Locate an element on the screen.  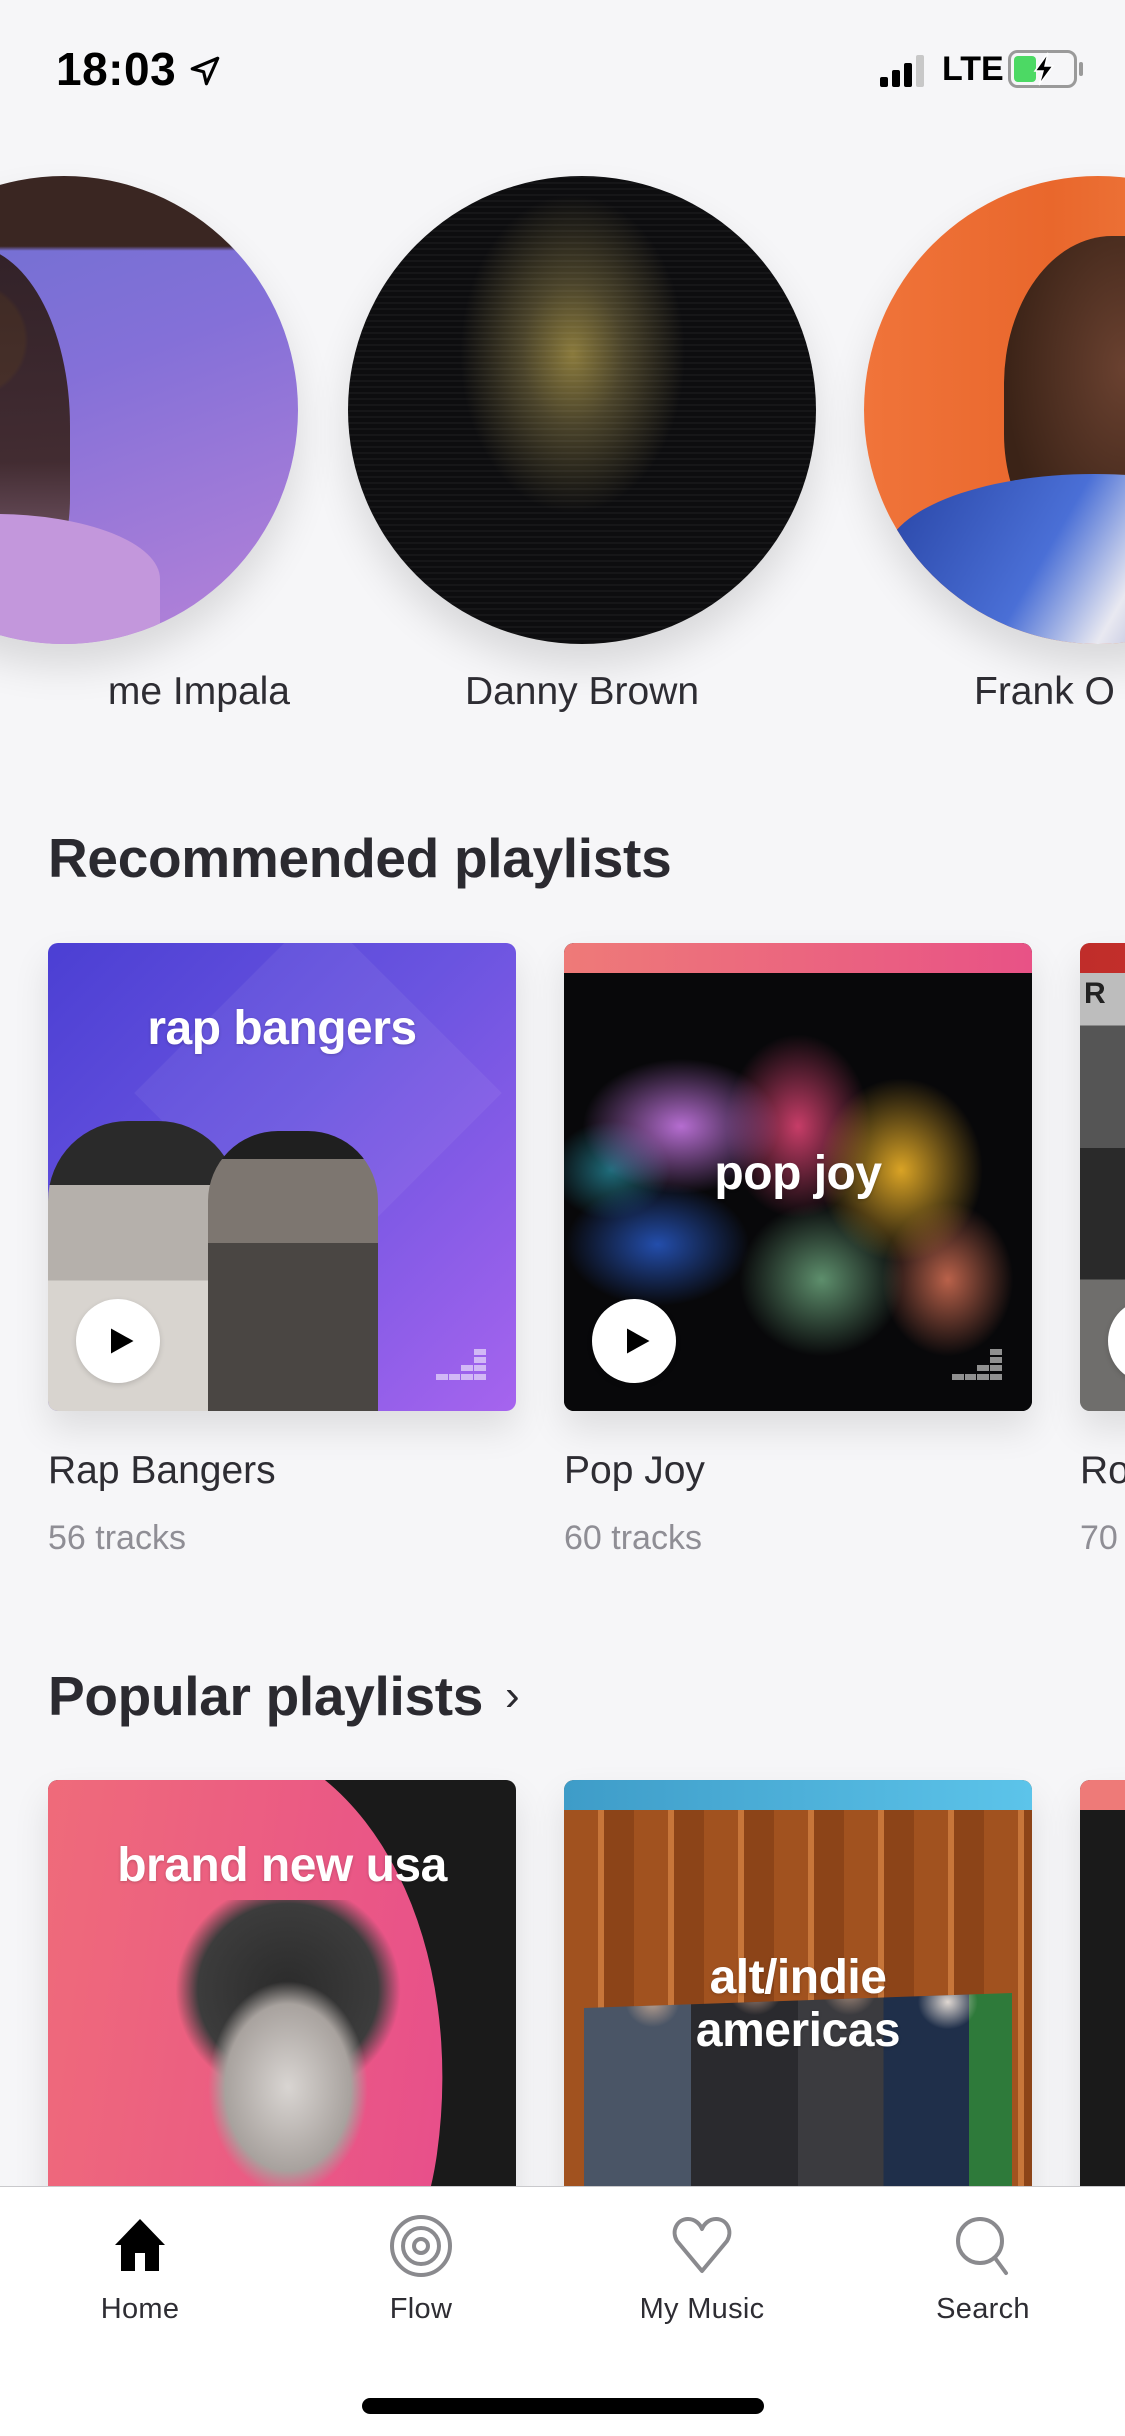
flow-icon is located at coordinates (421, 2246).